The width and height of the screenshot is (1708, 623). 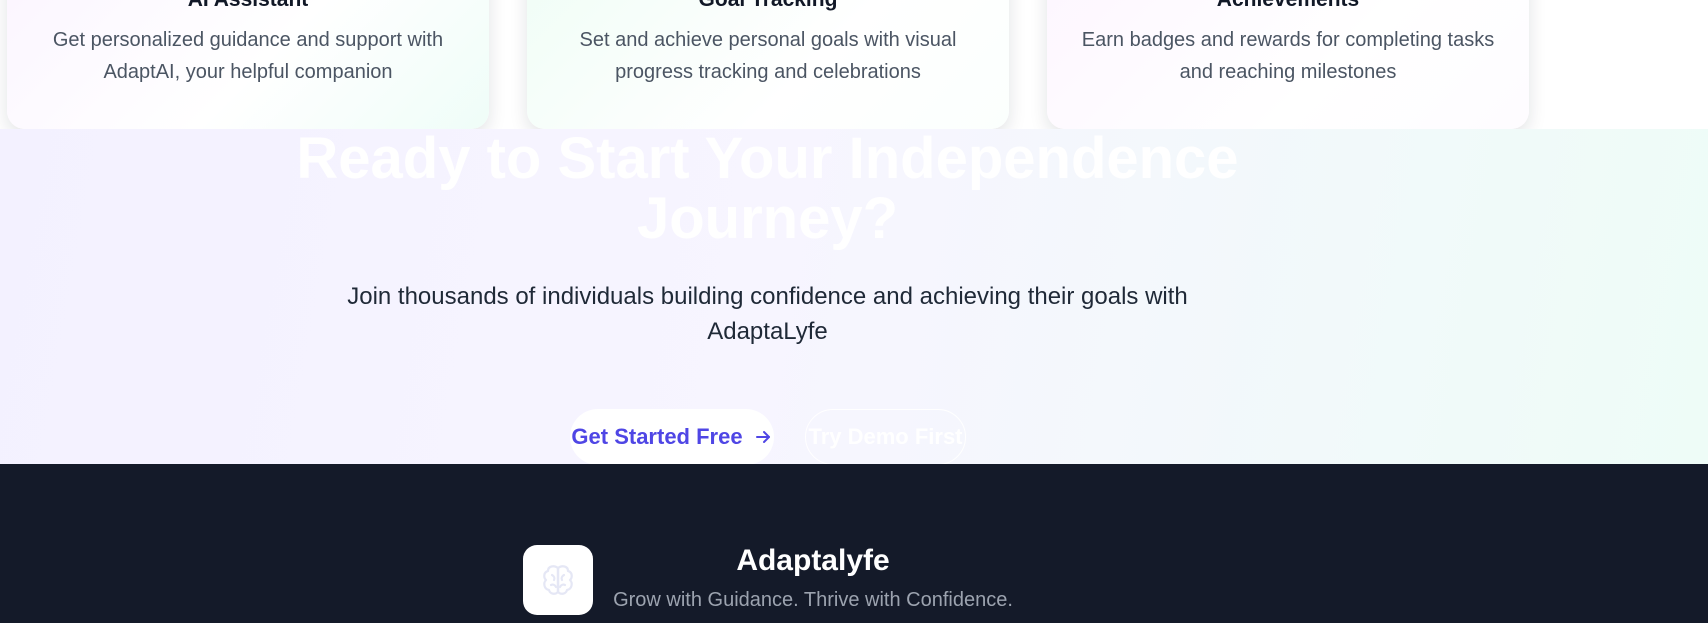 I want to click on arrow-right-icon, so click(x=762, y=437).